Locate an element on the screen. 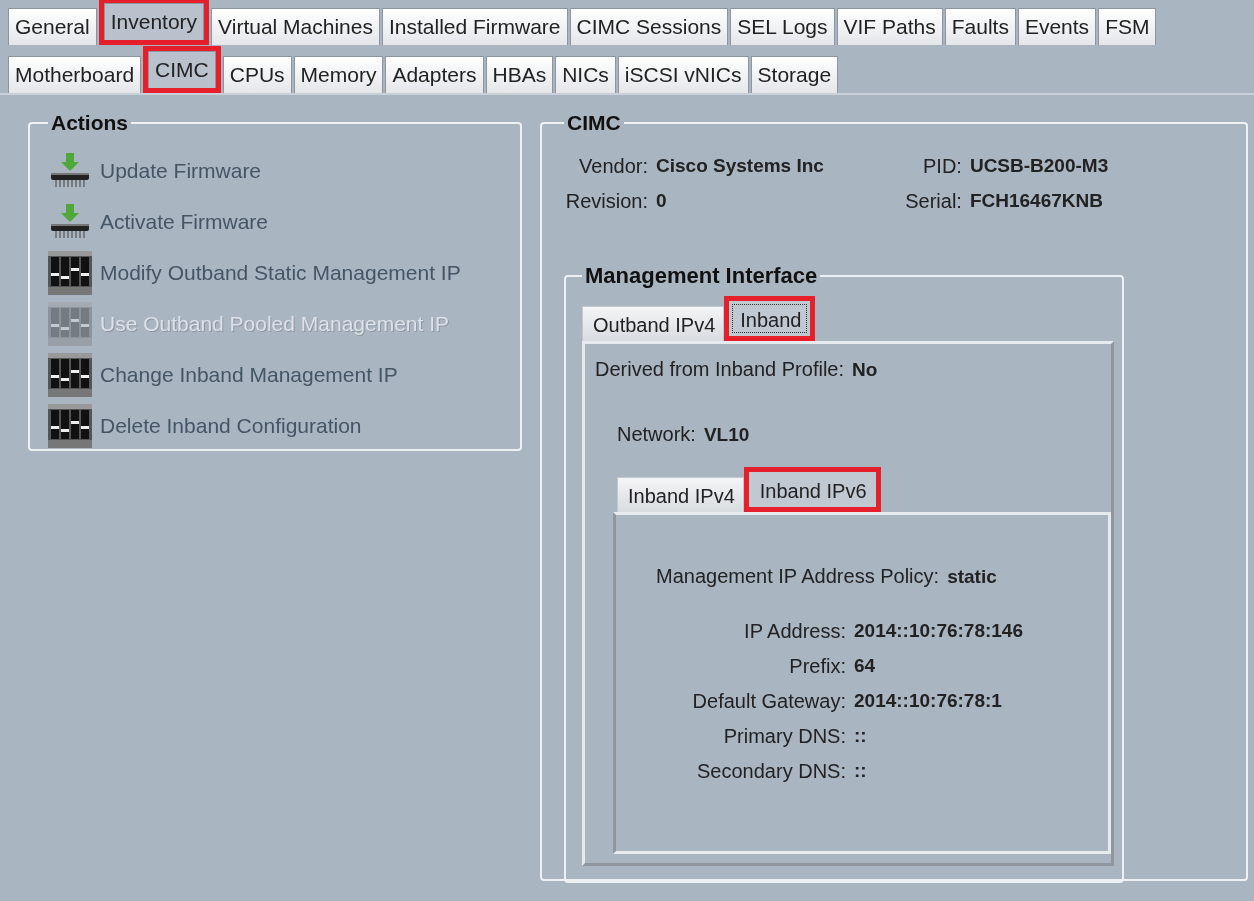  field-label: IP Address: is located at coordinates (794, 631).